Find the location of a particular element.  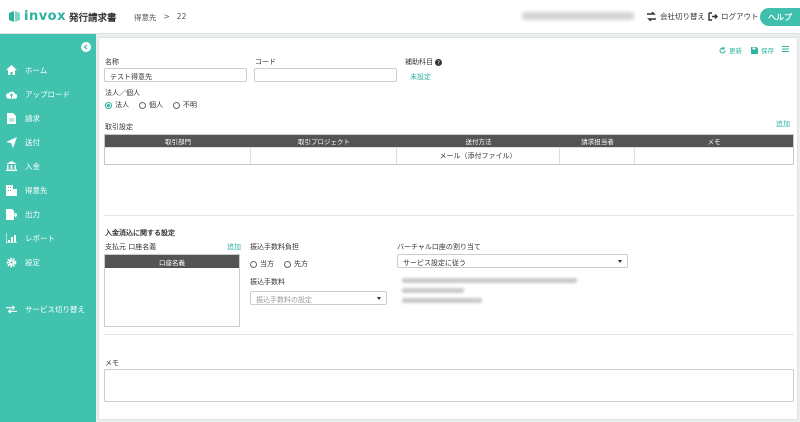

sidebar-collapse-button is located at coordinates (86, 47).